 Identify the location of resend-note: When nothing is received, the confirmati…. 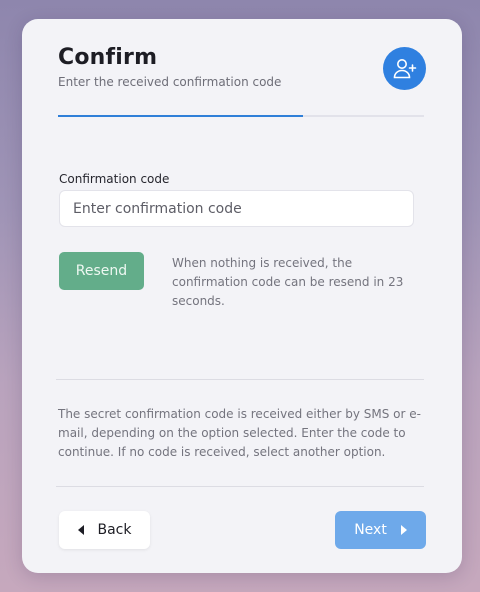
(288, 282).